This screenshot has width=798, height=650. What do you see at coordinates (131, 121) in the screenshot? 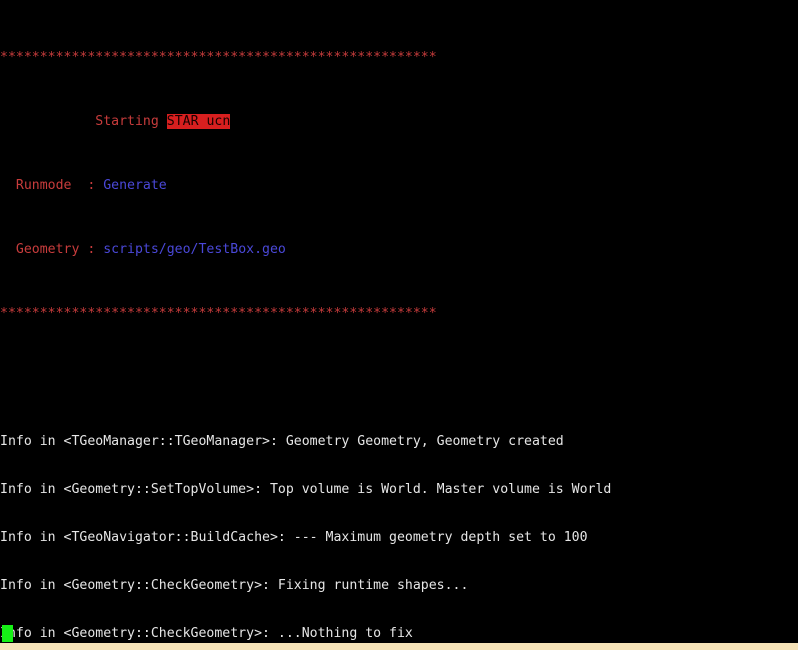
I see `starting-label: Starting` at bounding box center [131, 121].